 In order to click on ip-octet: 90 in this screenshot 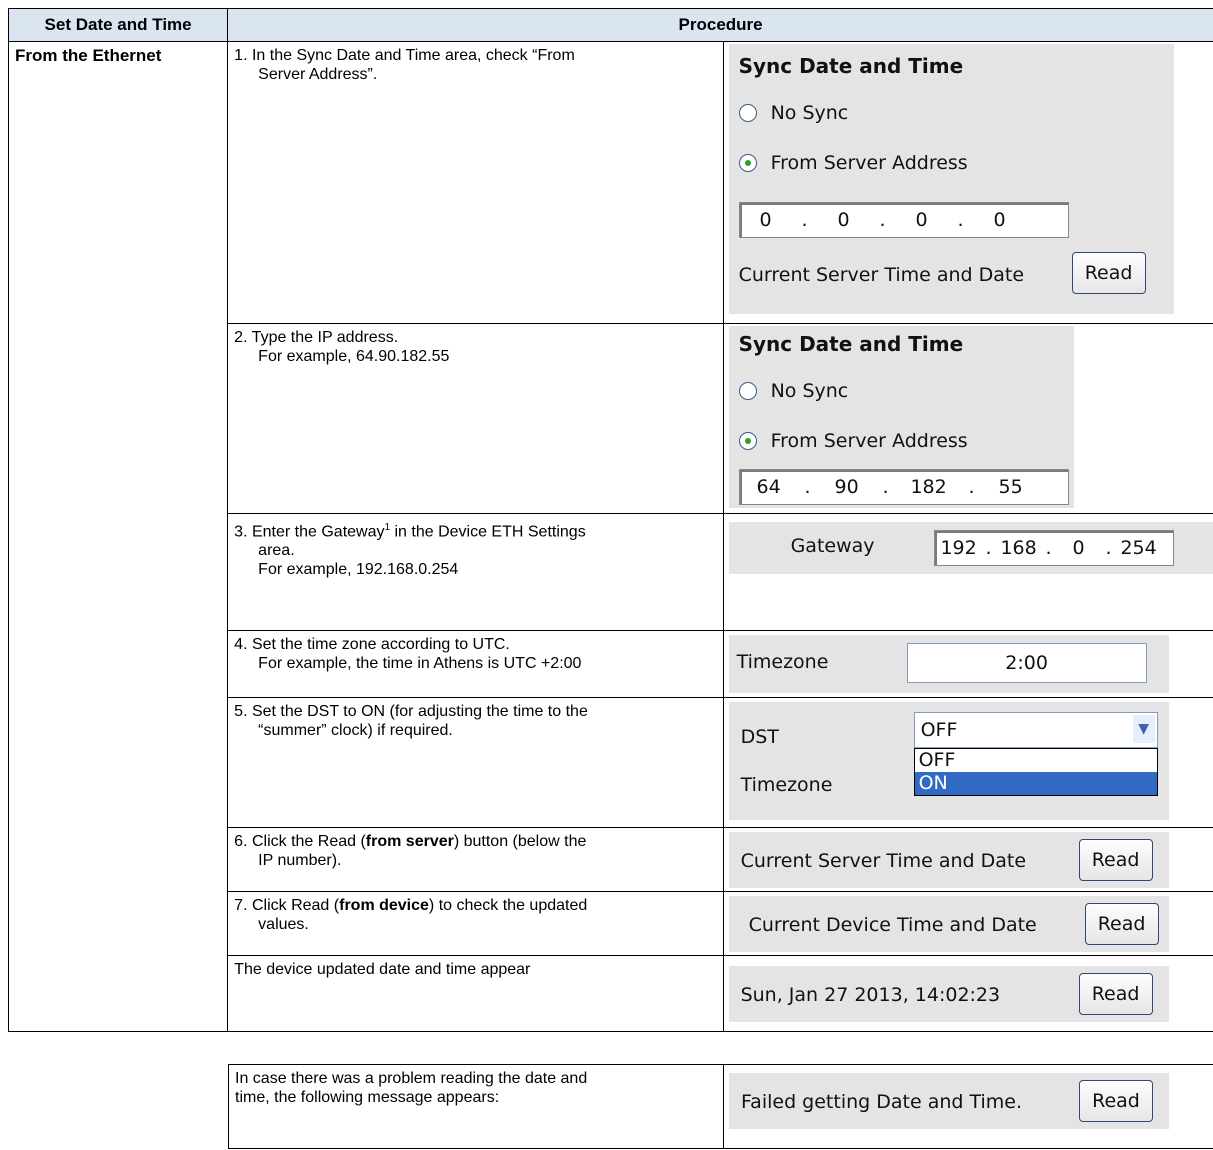, I will do `click(846, 487)`.